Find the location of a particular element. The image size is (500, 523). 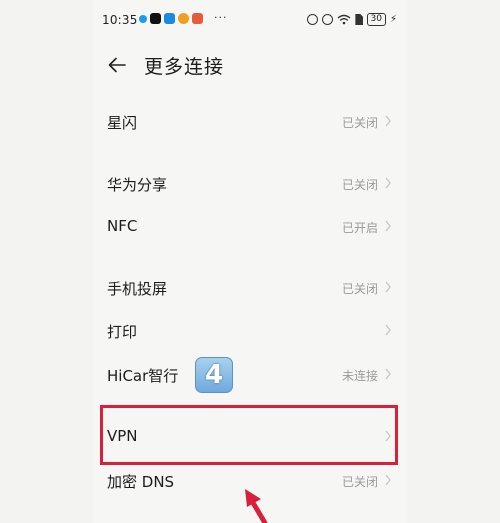

setting-value: 已开启 is located at coordinates (359, 228).